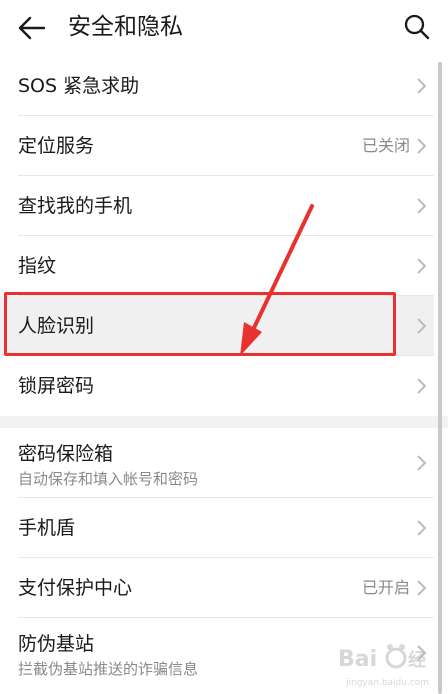 Image resolution: width=448 pixels, height=694 pixels. Describe the element at coordinates (224, 28) in the screenshot. I see `app-bar: 安全和隐私` at that location.